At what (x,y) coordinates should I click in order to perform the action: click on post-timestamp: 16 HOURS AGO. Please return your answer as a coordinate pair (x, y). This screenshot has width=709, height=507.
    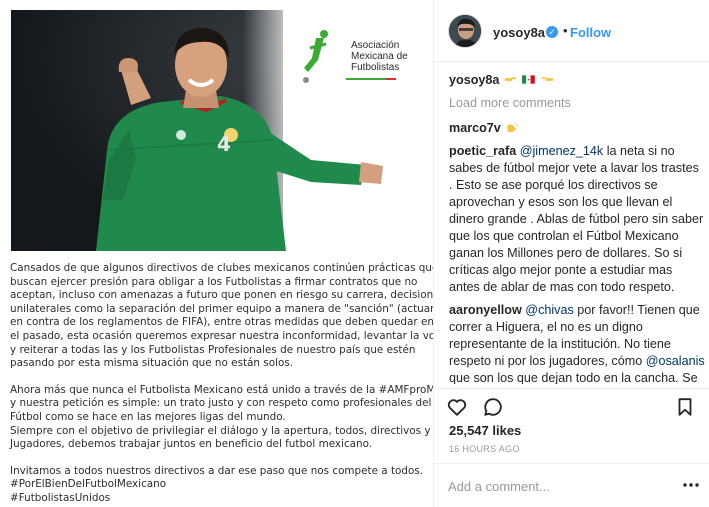
    Looking at the image, I should click on (484, 449).